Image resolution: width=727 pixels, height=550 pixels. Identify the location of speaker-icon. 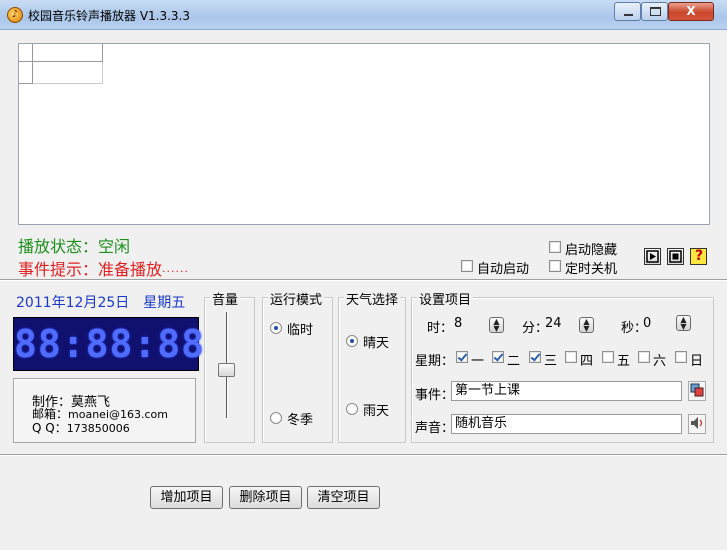
(697, 423).